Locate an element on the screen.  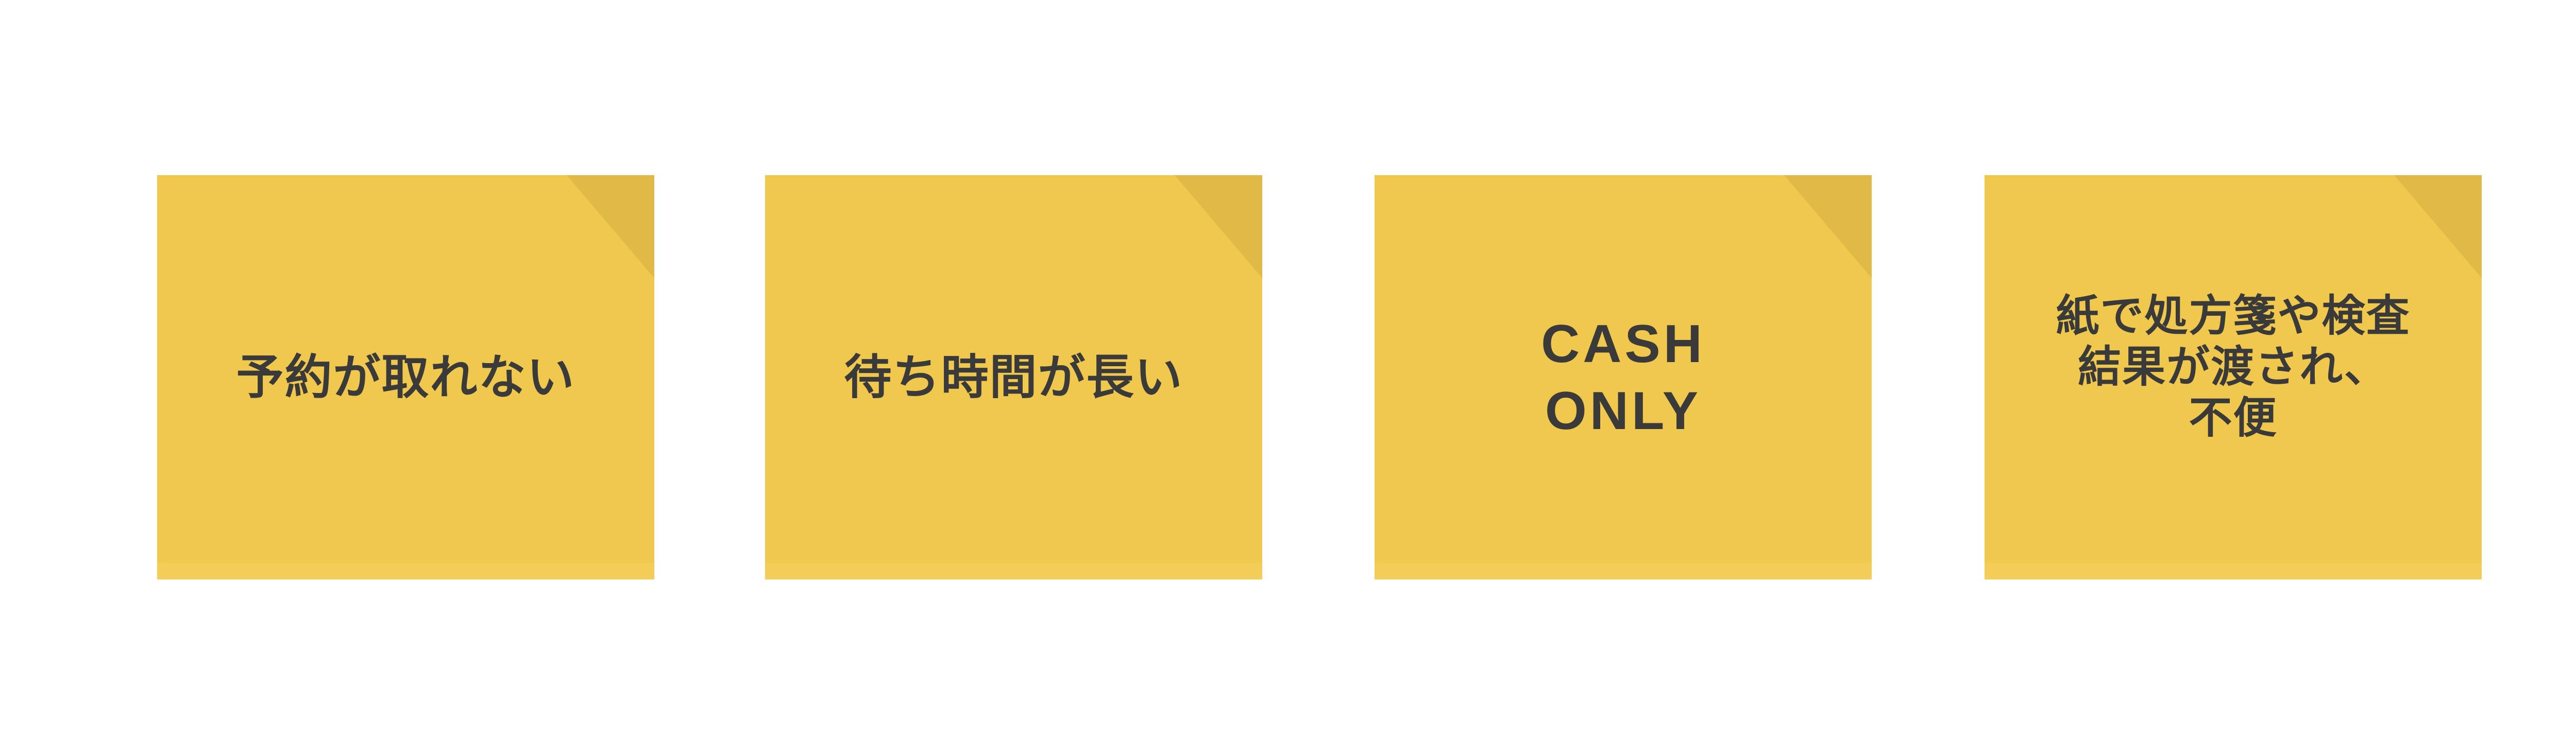
note-text: 紙で処方箋や検査 結果が渡され、 不便 is located at coordinates (2233, 366).